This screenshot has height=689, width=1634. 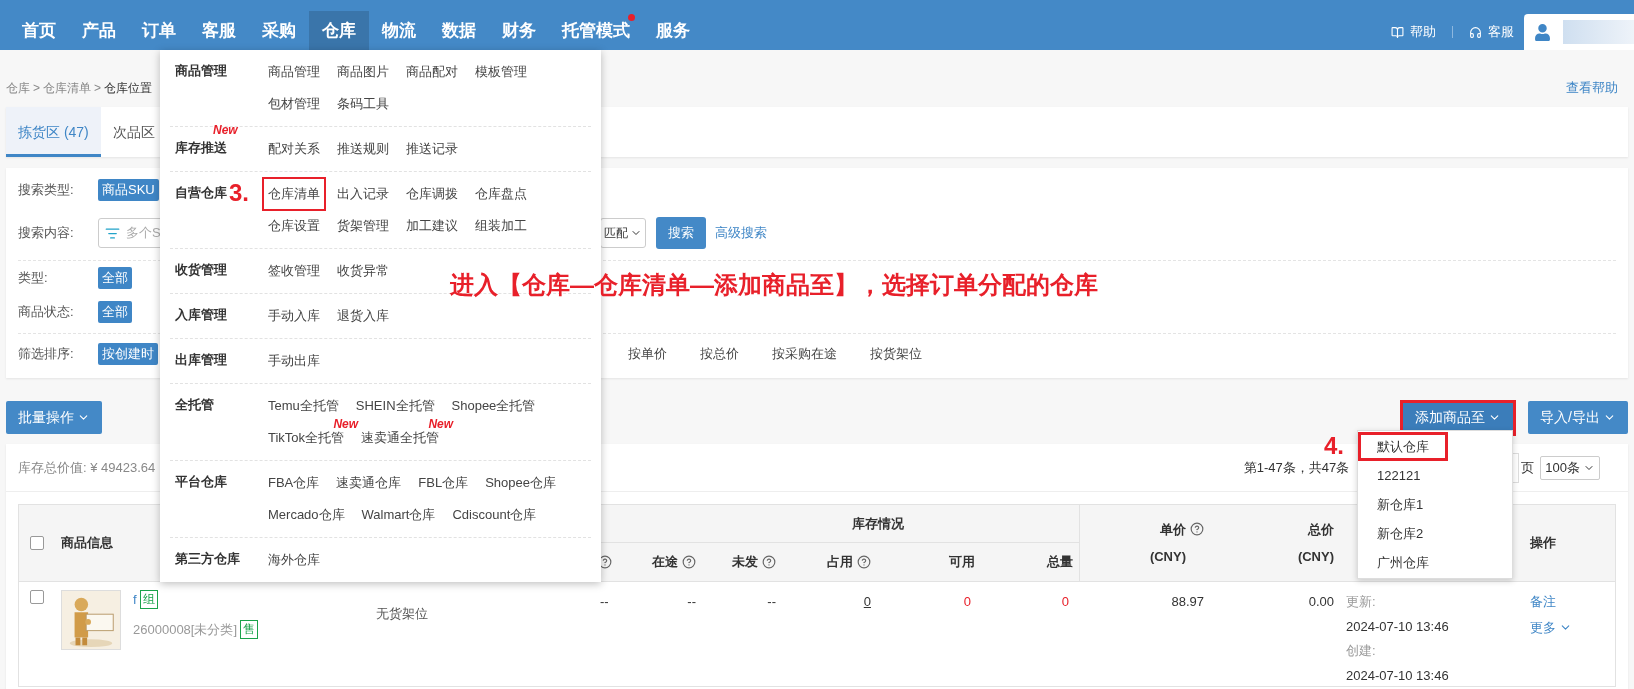 I want to click on nav-item: 产品, so click(x=99, y=30).